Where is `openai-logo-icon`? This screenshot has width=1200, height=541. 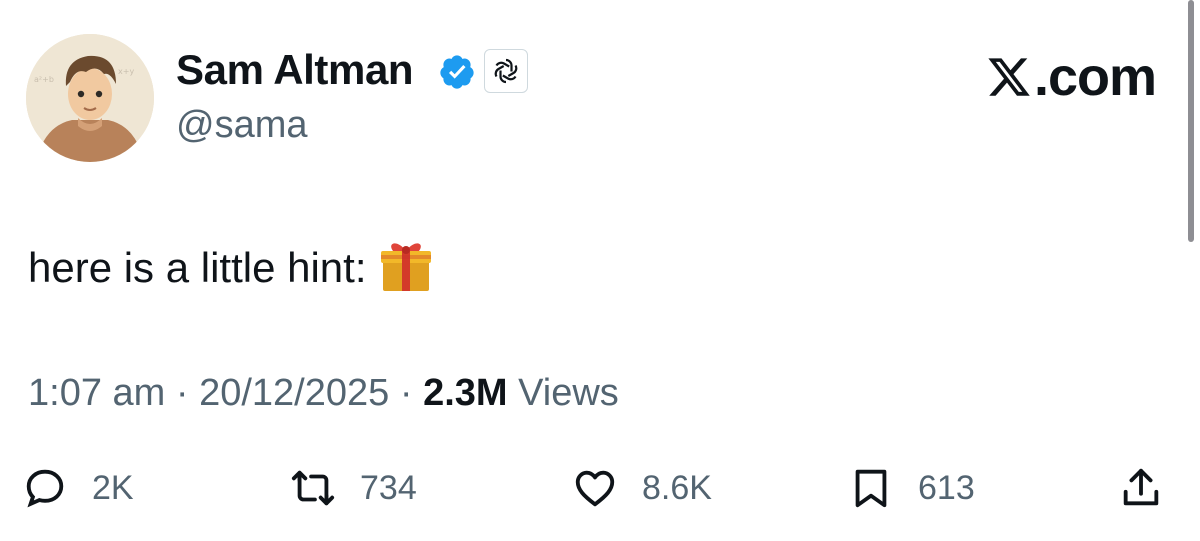
openai-logo-icon is located at coordinates (506, 71).